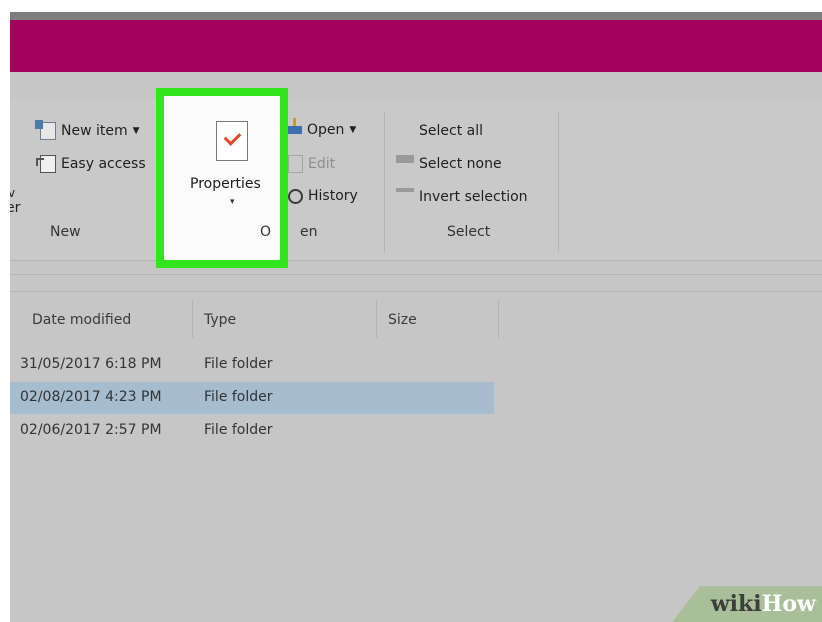 Image resolution: width=822 pixels, height=622 pixels. Describe the element at coordinates (91, 397) in the screenshot. I see `row-date: 02/08/2017 4:23 PM` at that location.